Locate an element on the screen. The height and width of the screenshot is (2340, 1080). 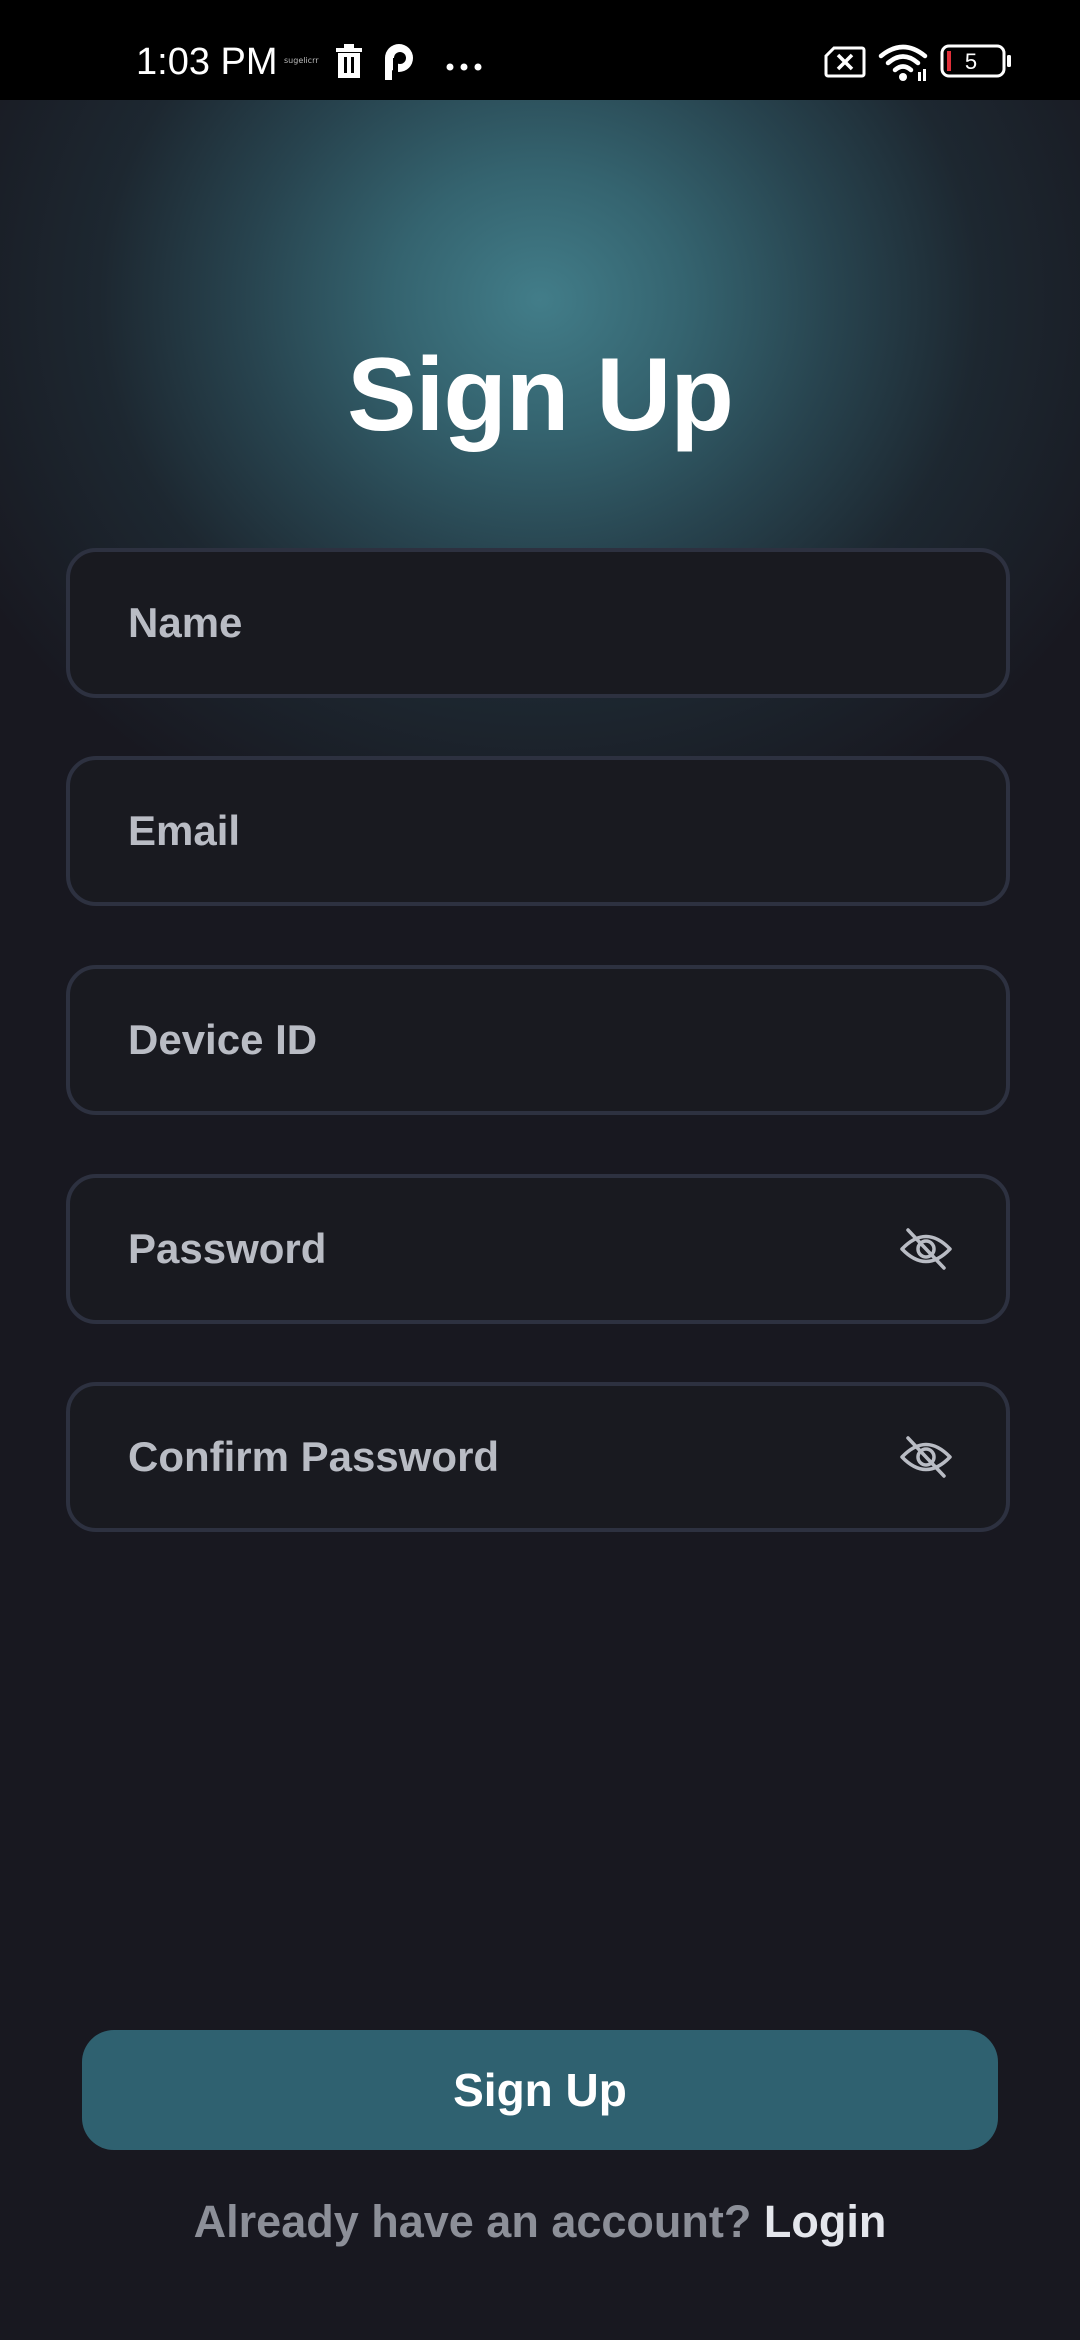
login-link: Login is located at coordinates (825, 2221).